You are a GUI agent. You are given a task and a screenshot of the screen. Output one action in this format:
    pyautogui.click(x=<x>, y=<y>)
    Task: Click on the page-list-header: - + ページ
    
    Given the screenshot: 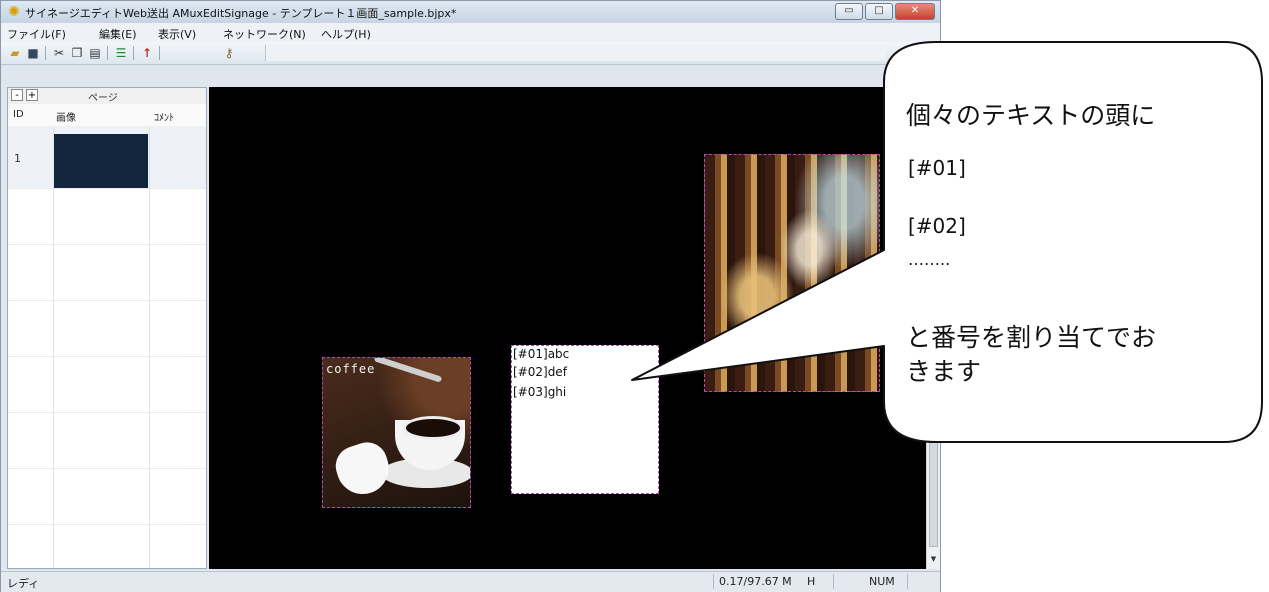 What is the action you would take?
    pyautogui.click(x=107, y=96)
    